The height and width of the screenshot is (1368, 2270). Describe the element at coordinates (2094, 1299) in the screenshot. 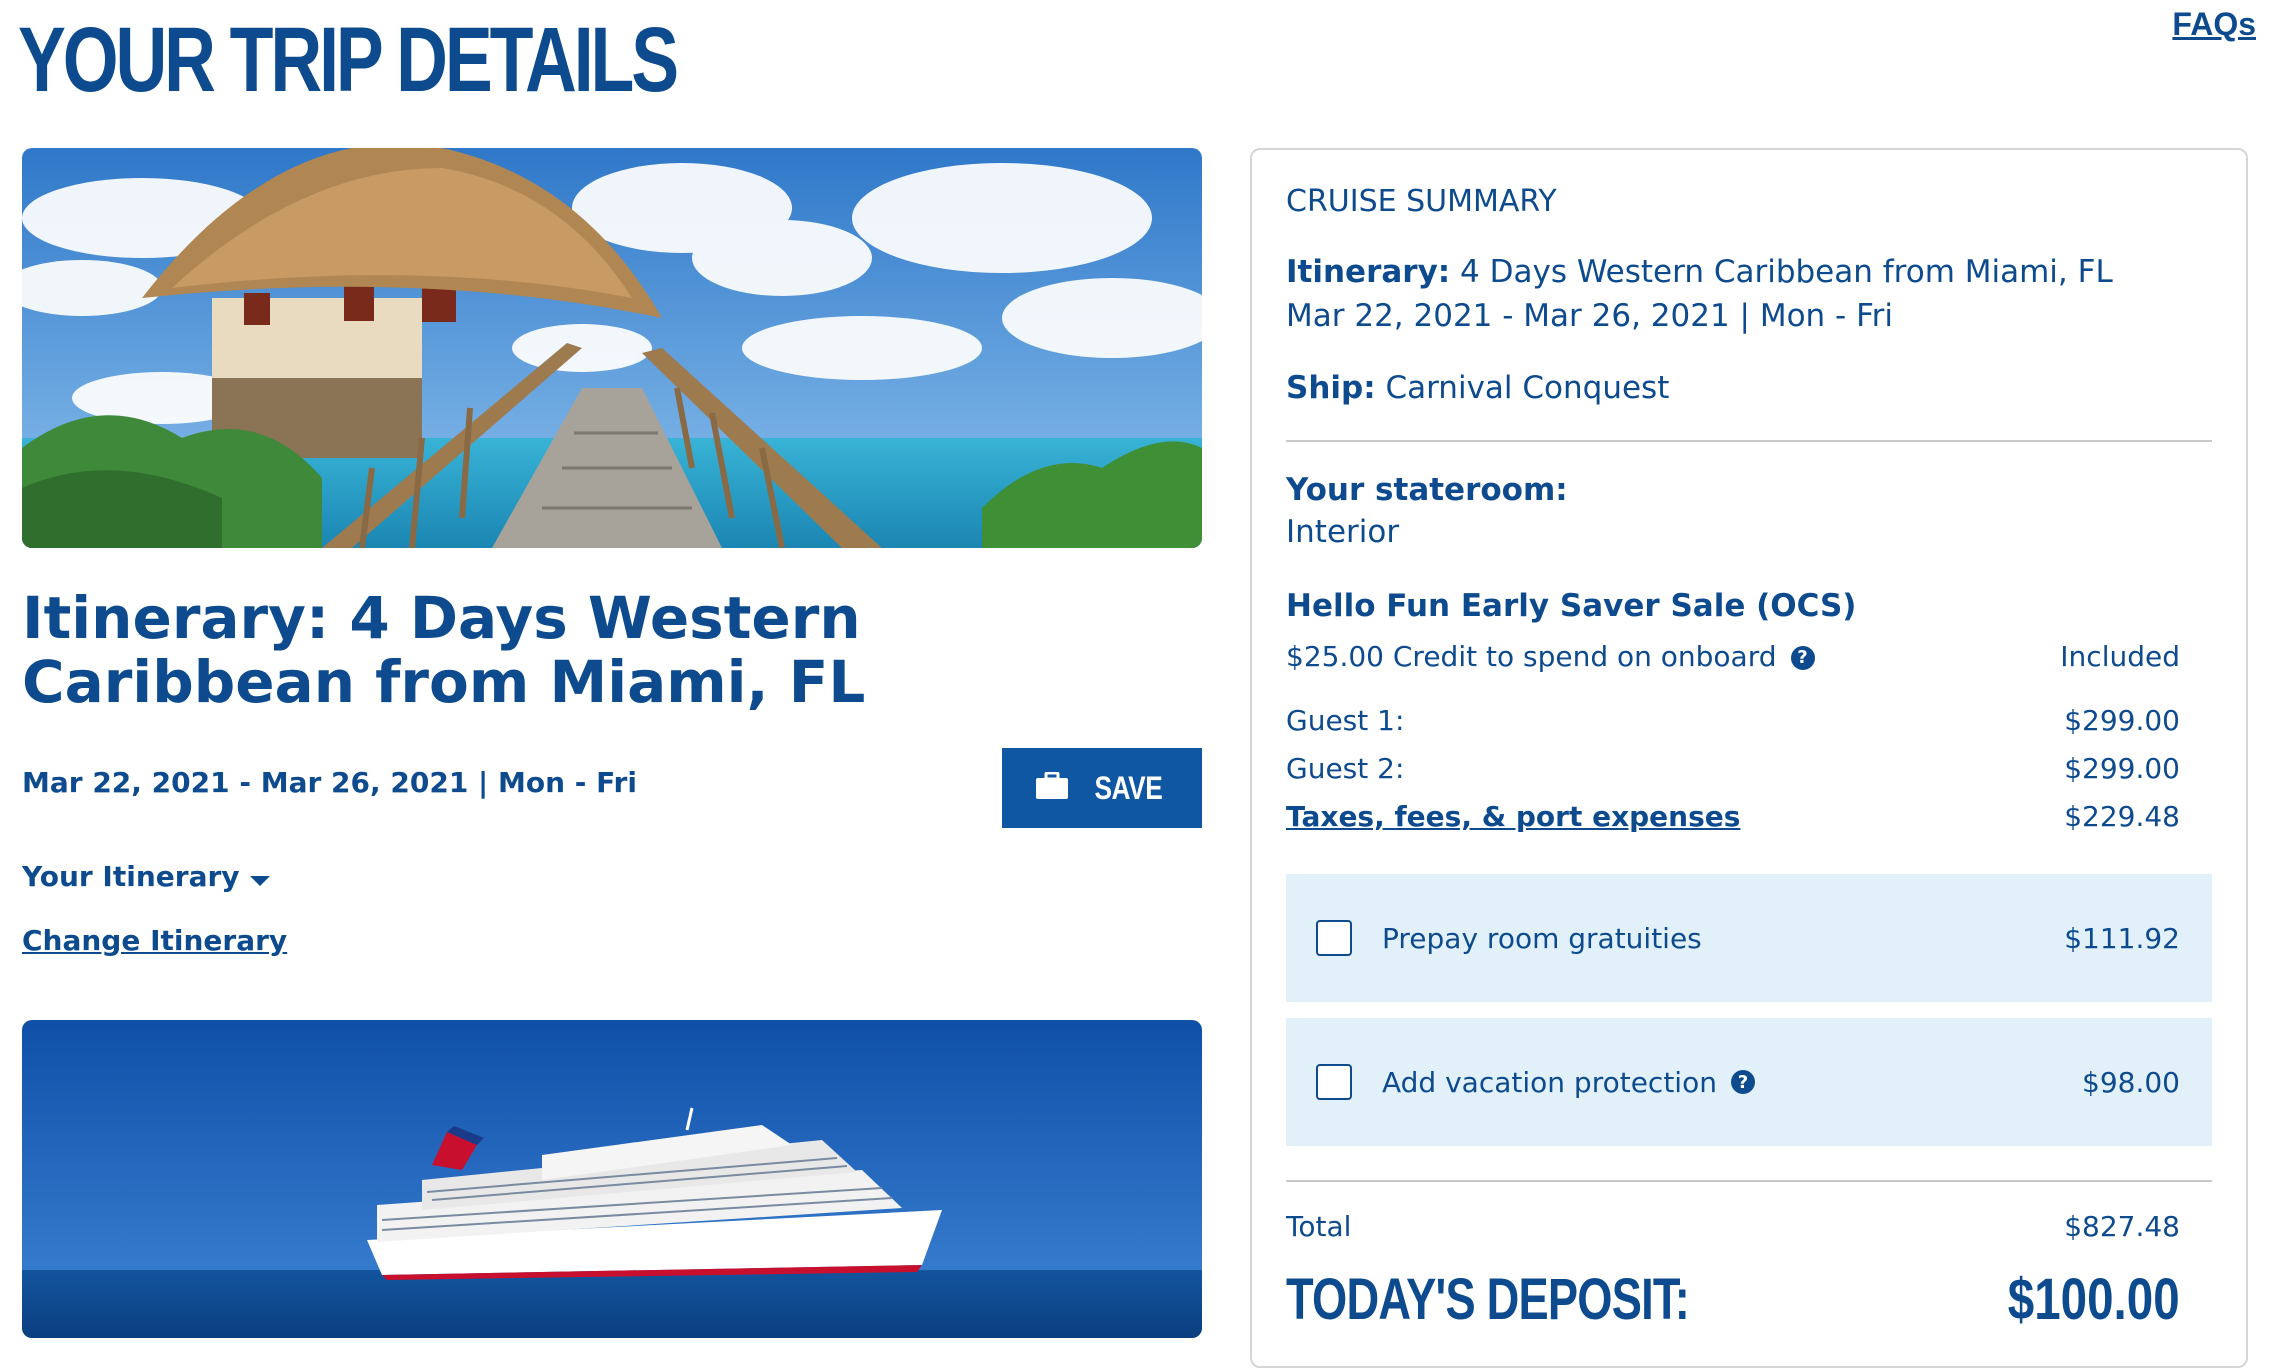

I see `todays-deposit-value: $100.00` at that location.